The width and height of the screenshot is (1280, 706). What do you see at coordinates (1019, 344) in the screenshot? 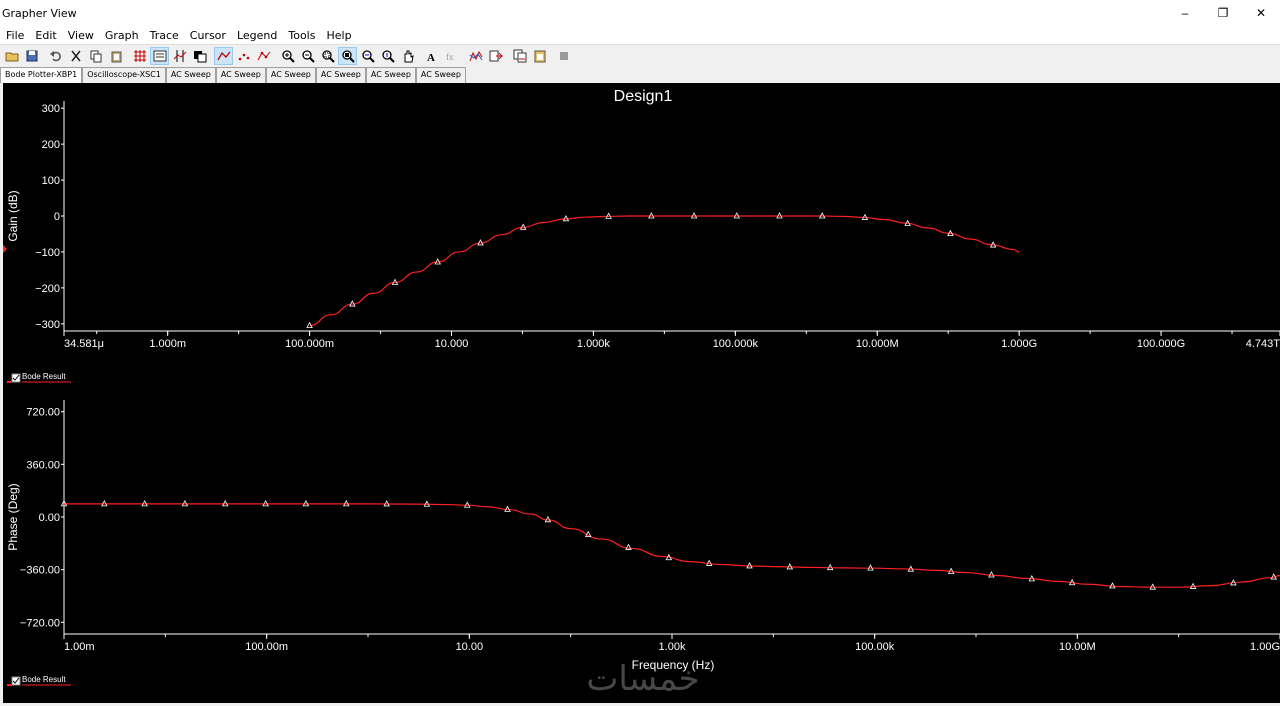
I see `x-tick-label: 1.000G` at bounding box center [1019, 344].